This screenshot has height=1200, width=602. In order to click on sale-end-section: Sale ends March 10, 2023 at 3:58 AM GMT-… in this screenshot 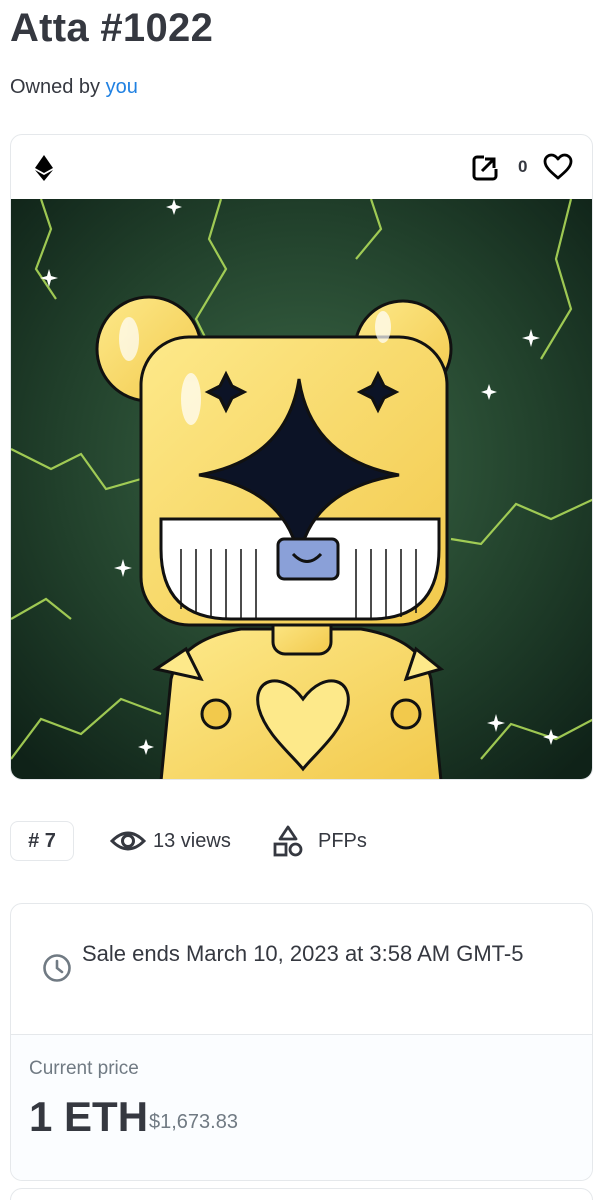, I will do `click(301, 969)`.